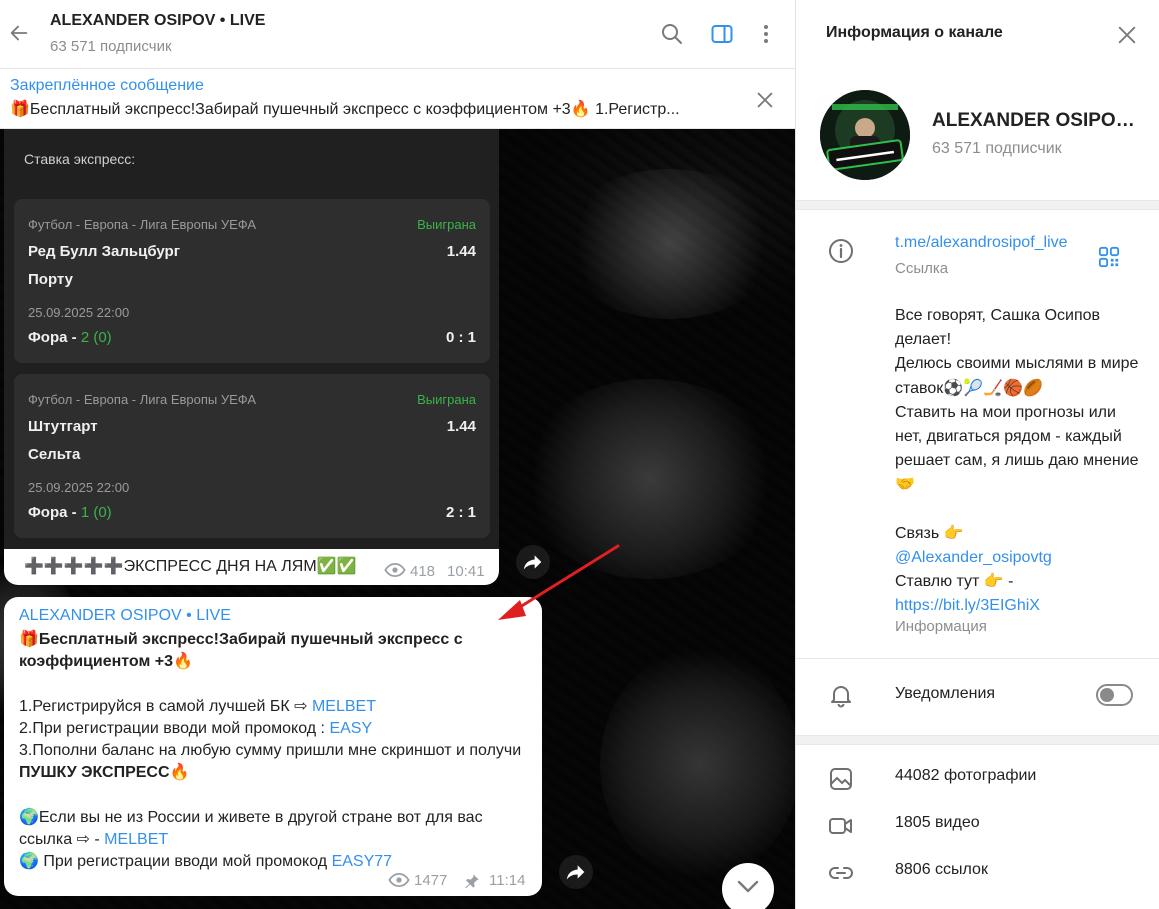  I want to click on desc-line: Делюсь своими мыслями в мире ставок⚽🎾🏒🏀🏉, so click(1017, 376).